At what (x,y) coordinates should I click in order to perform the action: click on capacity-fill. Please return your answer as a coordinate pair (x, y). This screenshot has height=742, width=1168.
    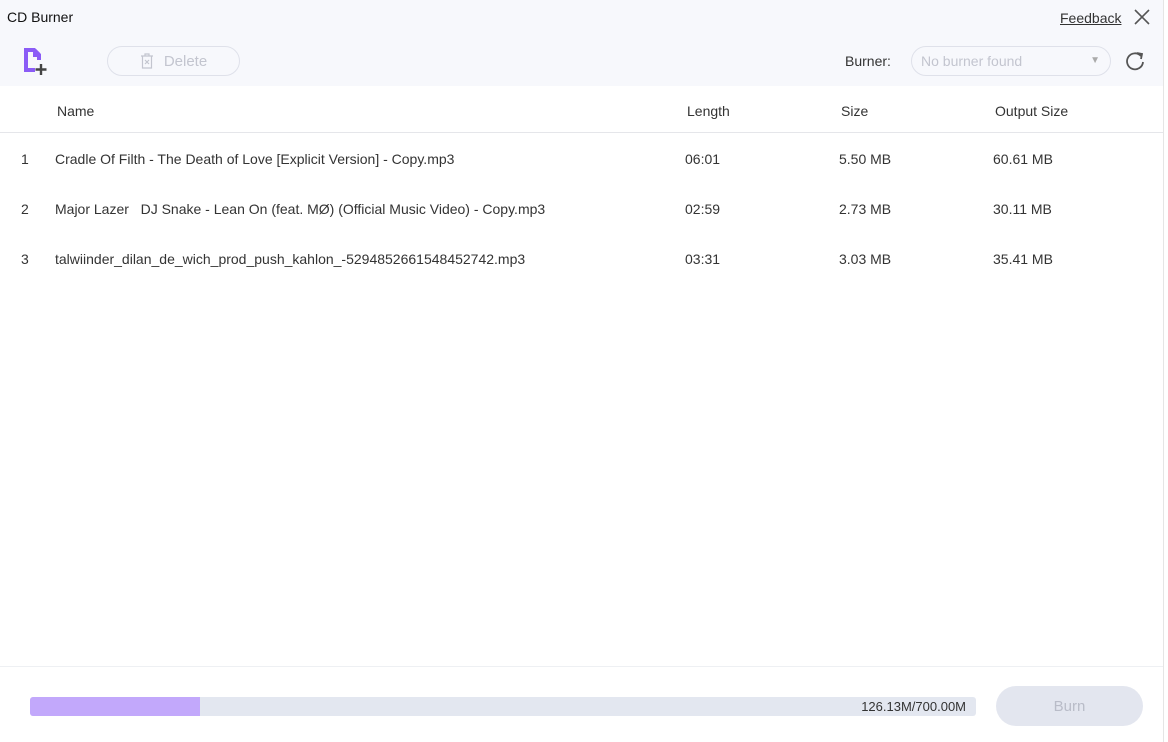
    Looking at the image, I should click on (115, 706).